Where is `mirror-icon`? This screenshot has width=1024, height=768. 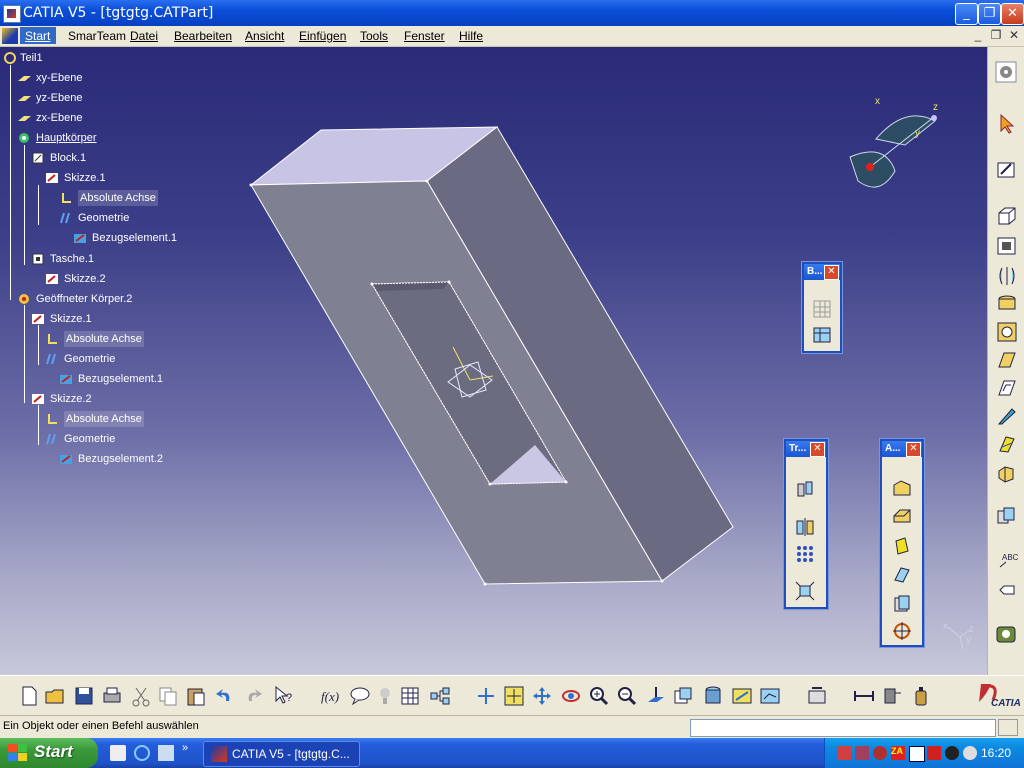 mirror-icon is located at coordinates (805, 527).